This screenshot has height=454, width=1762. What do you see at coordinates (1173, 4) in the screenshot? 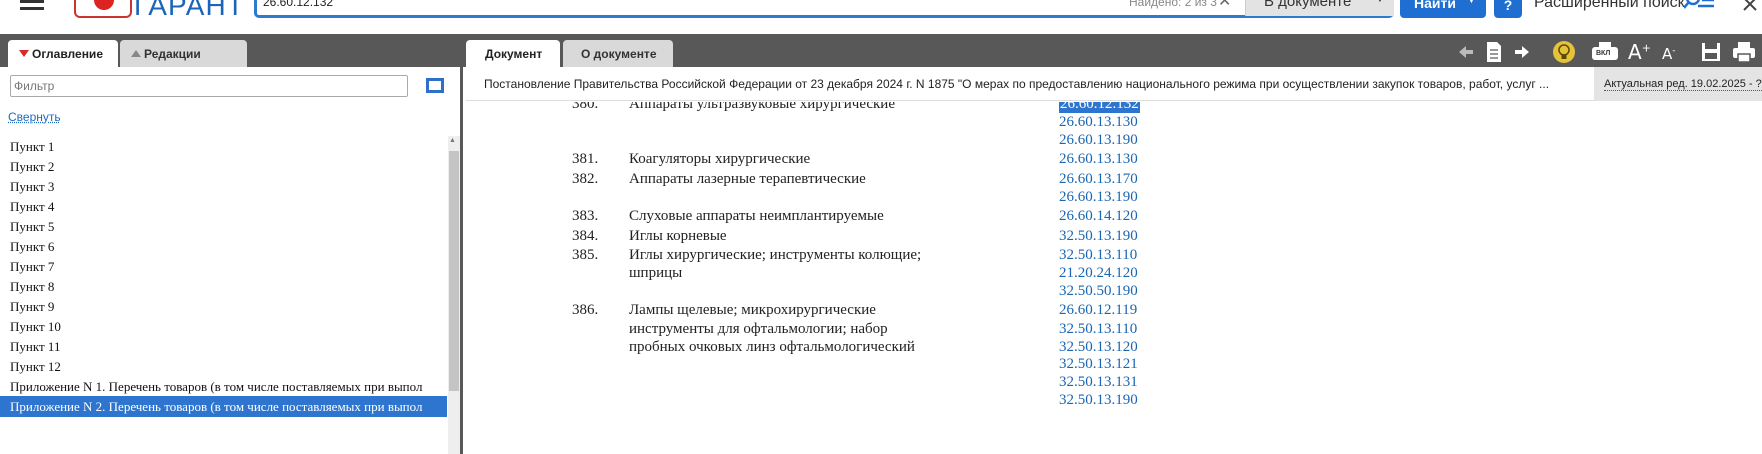
I see `search-found-count: Найдено: 2 из 3` at bounding box center [1173, 4].